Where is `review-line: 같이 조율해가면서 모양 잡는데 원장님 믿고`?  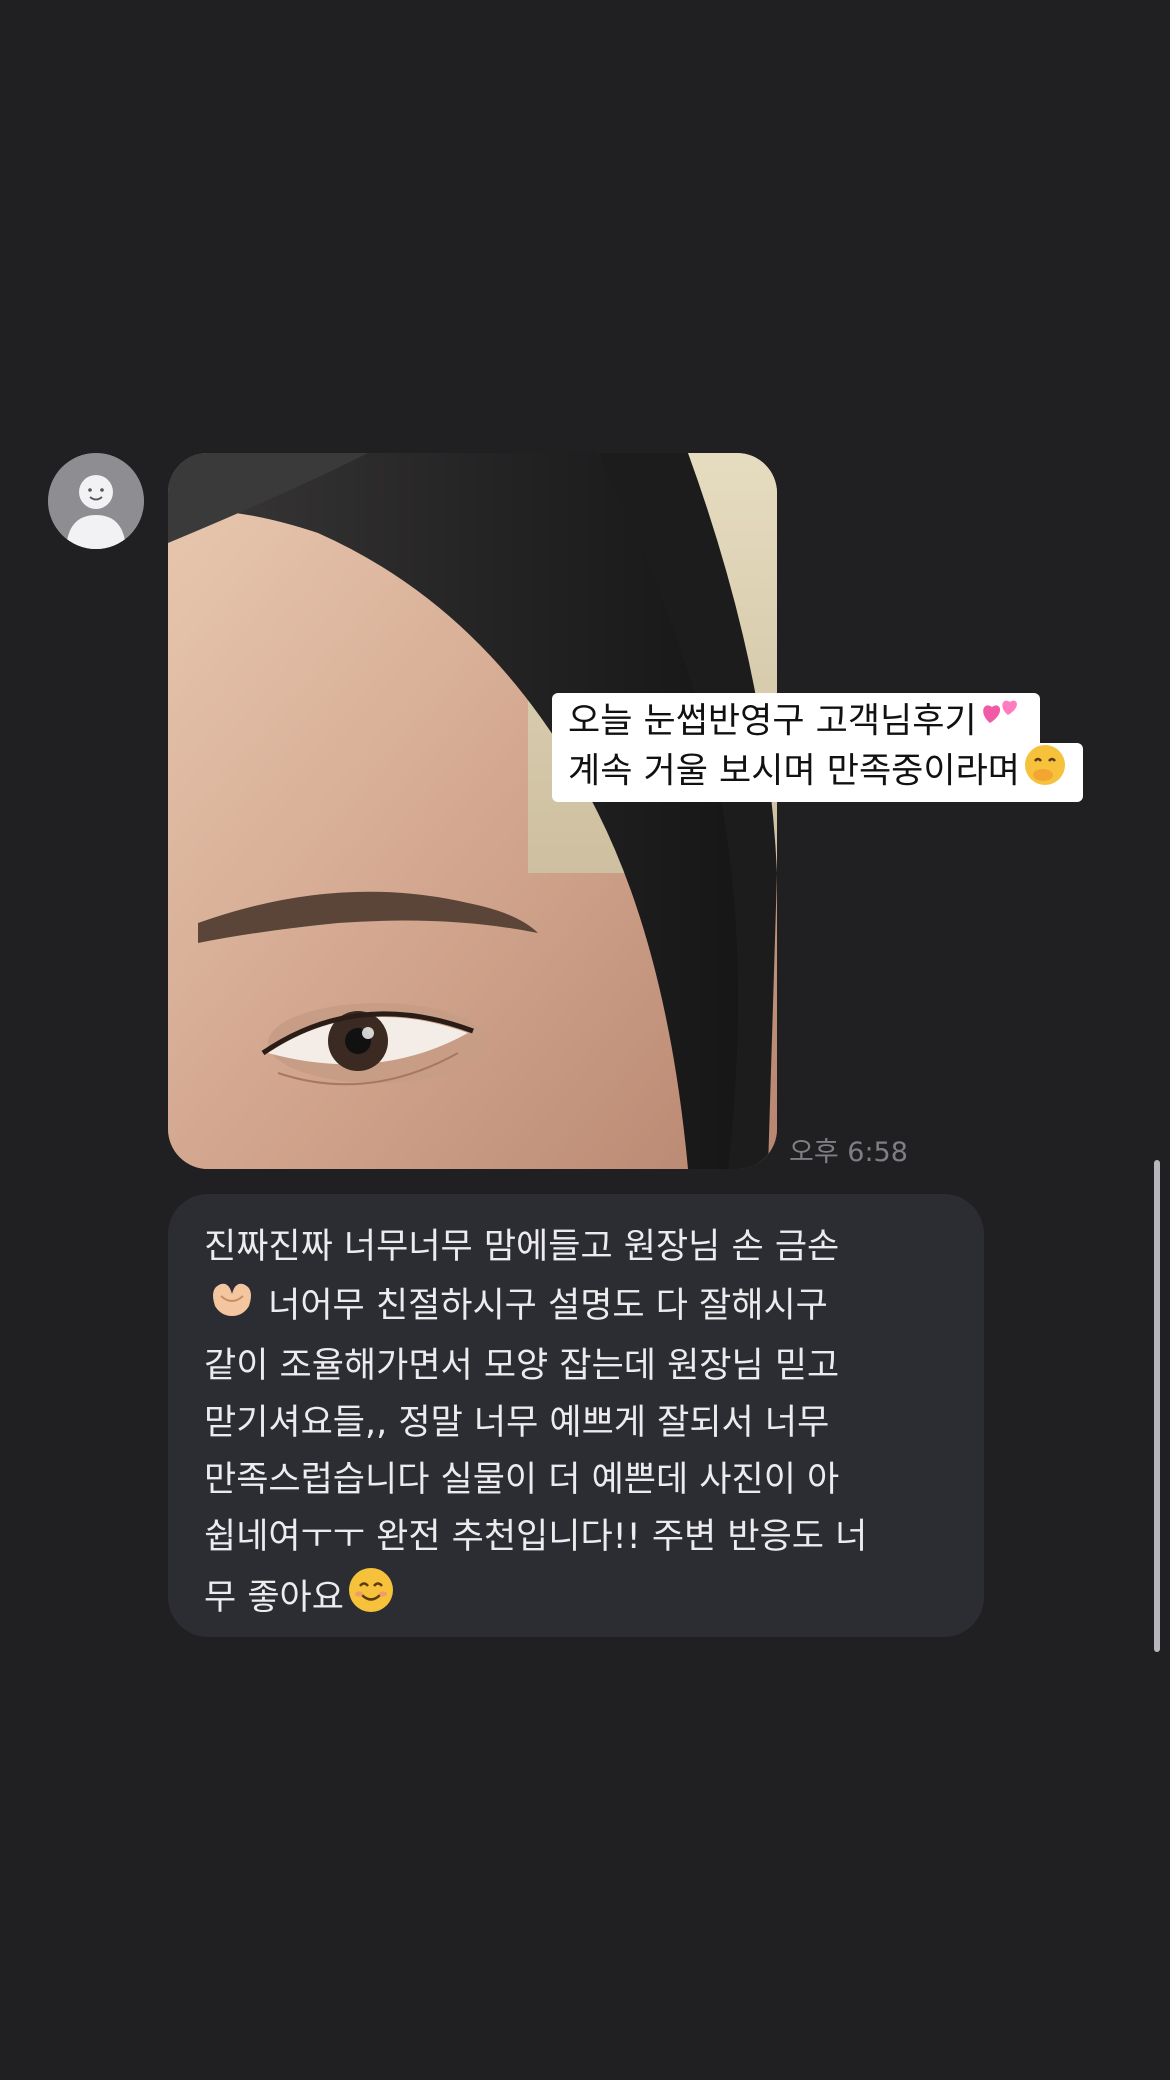 review-line: 같이 조율해가면서 모양 잡는데 원장님 믿고 is located at coordinates (522, 1366).